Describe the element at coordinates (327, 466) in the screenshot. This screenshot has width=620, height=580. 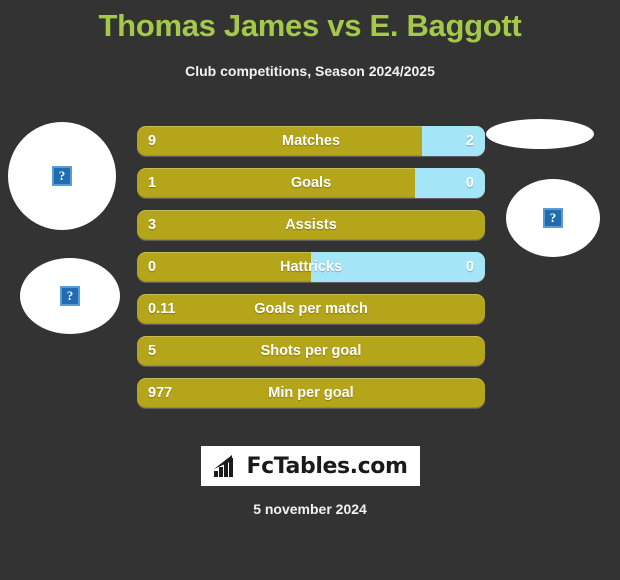
I see `logo-text: FcTables.com` at that location.